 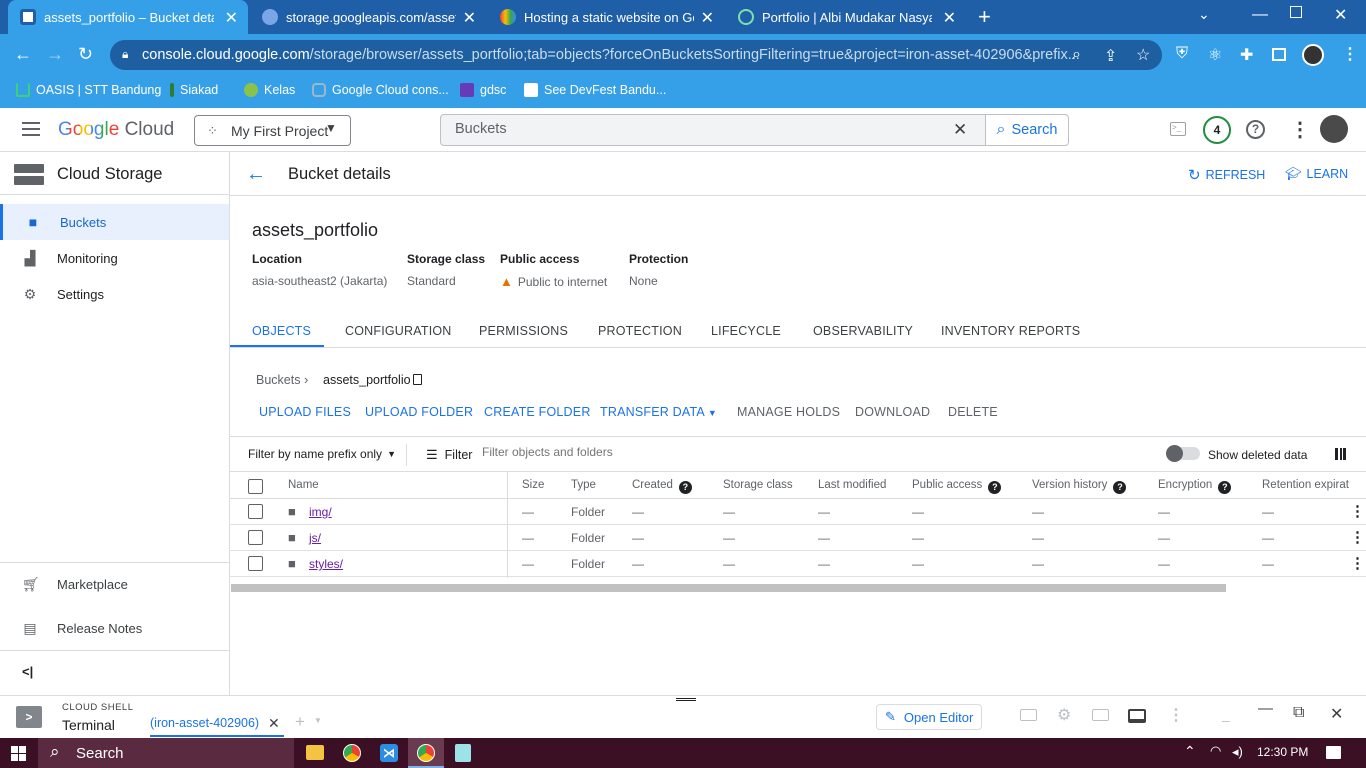 What do you see at coordinates (728, 588) in the screenshot?
I see `horizontal-scrollbar` at bounding box center [728, 588].